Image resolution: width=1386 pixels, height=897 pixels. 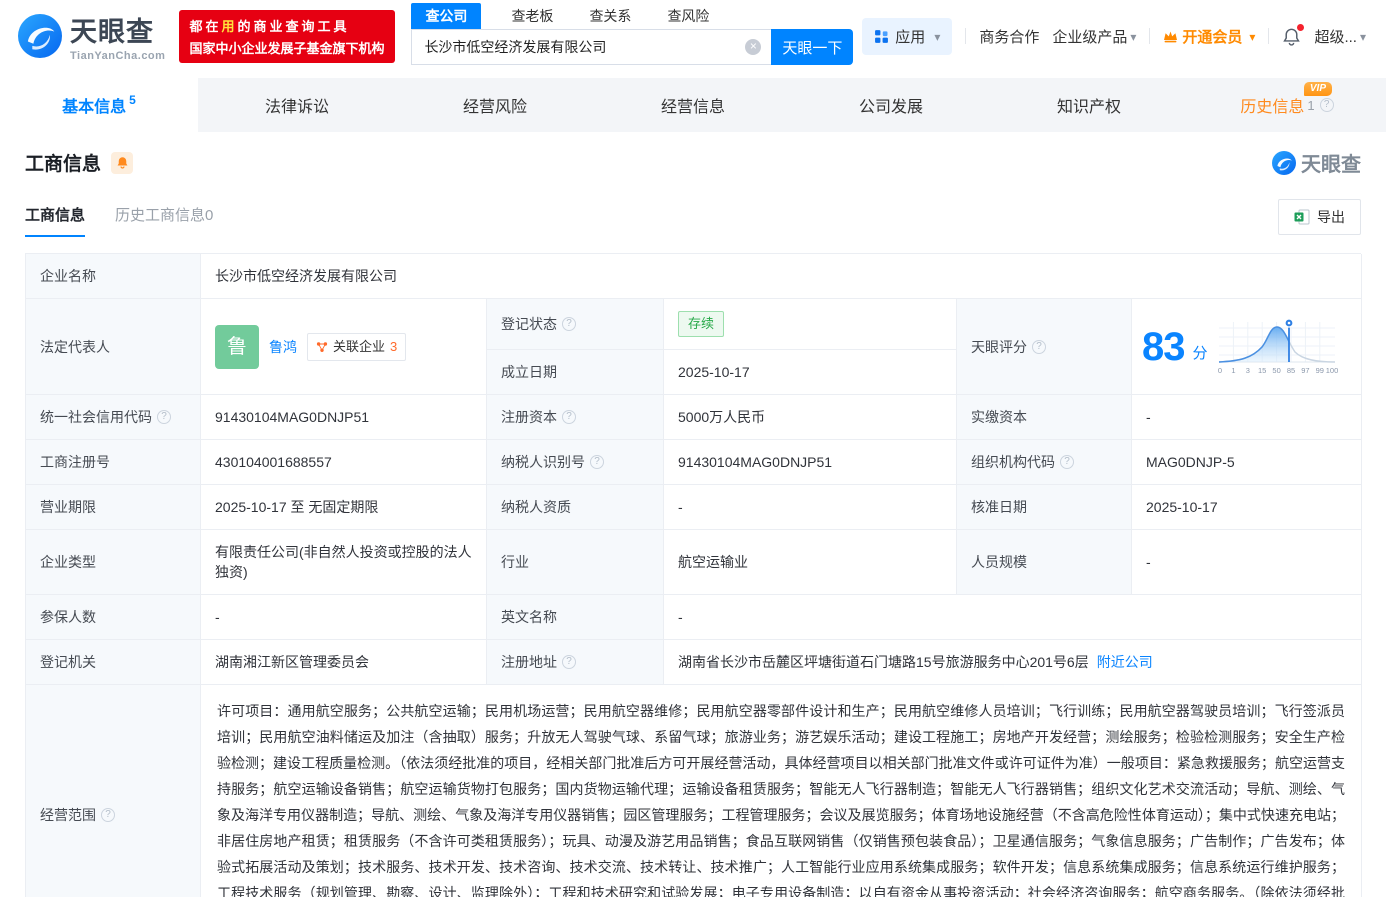 I want to click on search-tab-company: 查公司, so click(x=446, y=16).